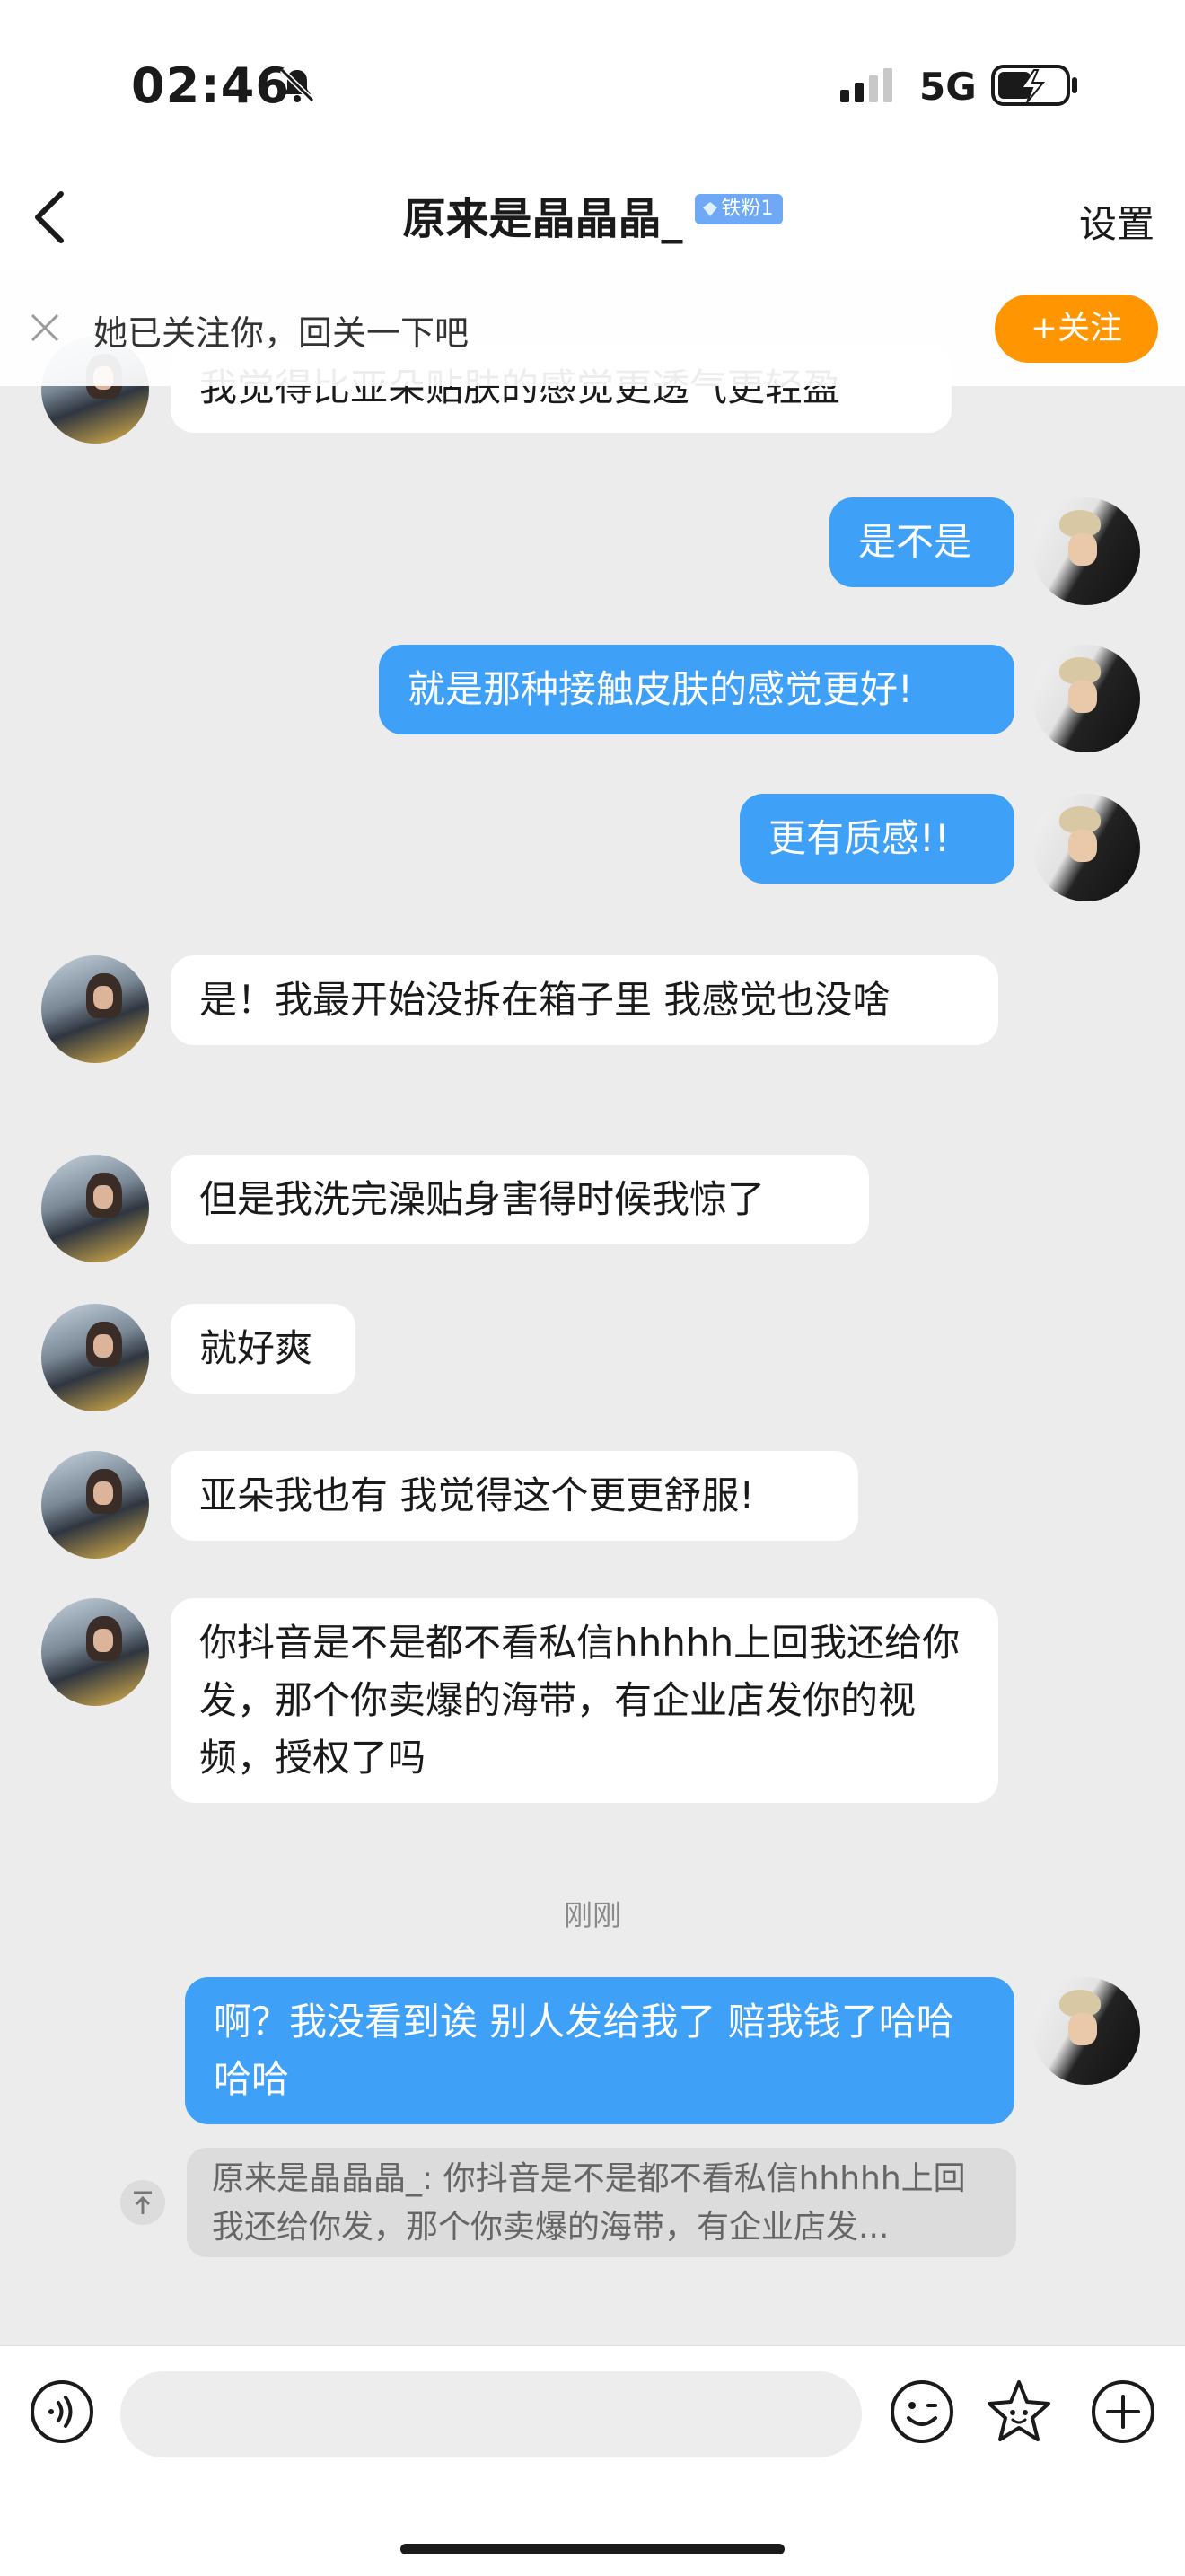  Describe the element at coordinates (1019, 2412) in the screenshot. I see `sticker-icon` at that location.